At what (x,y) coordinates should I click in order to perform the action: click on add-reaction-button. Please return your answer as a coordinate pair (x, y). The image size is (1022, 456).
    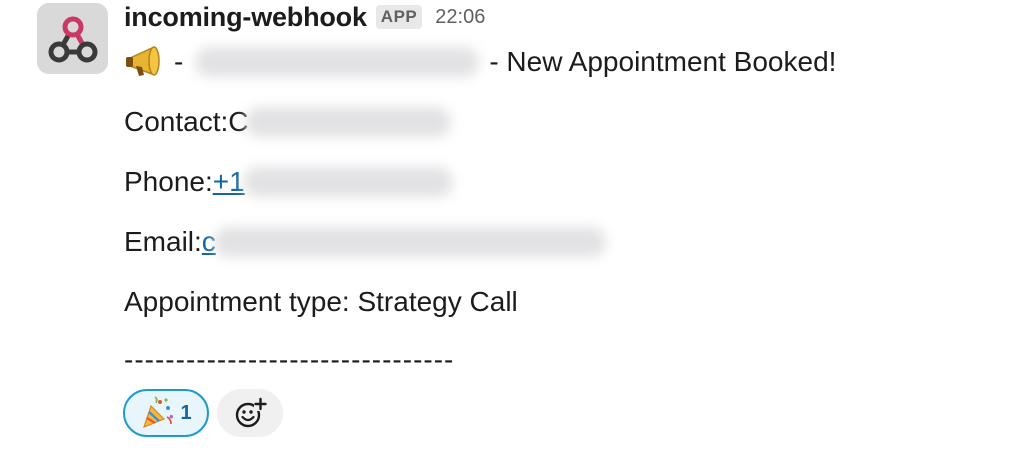
    Looking at the image, I should click on (250, 413).